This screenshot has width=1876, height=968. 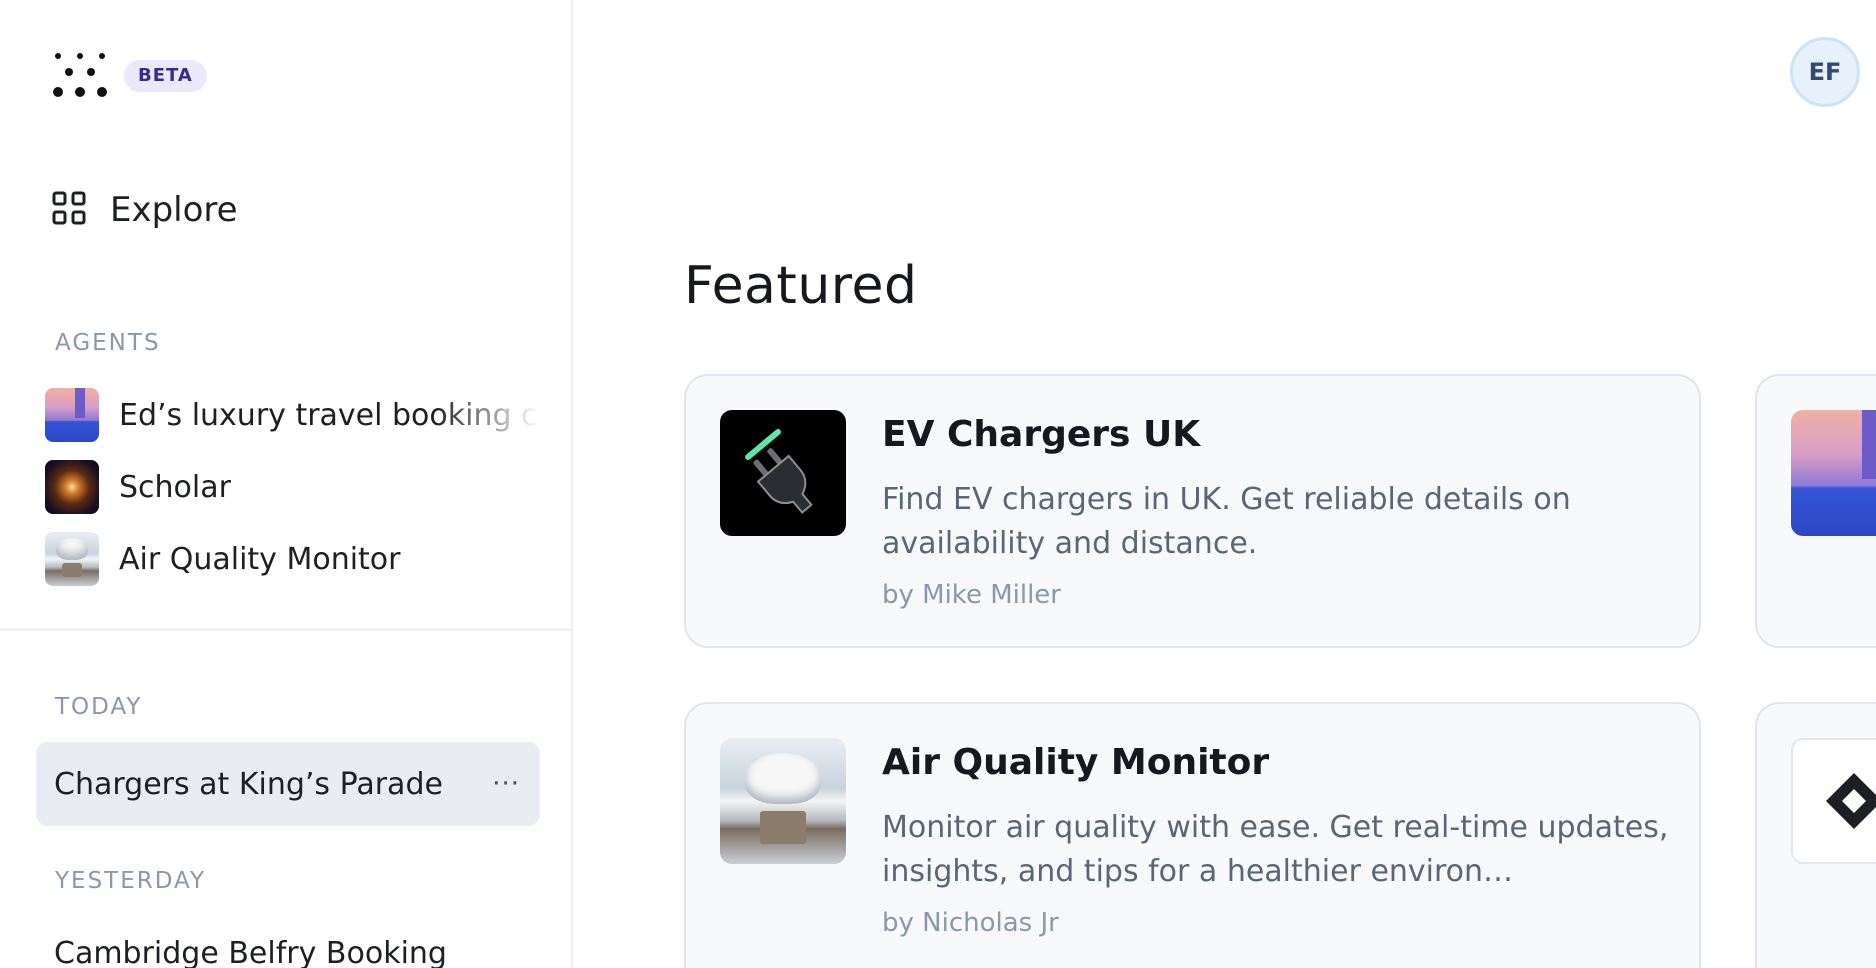 I want to click on featured-card-partial-diamond, so click(x=1815, y=835).